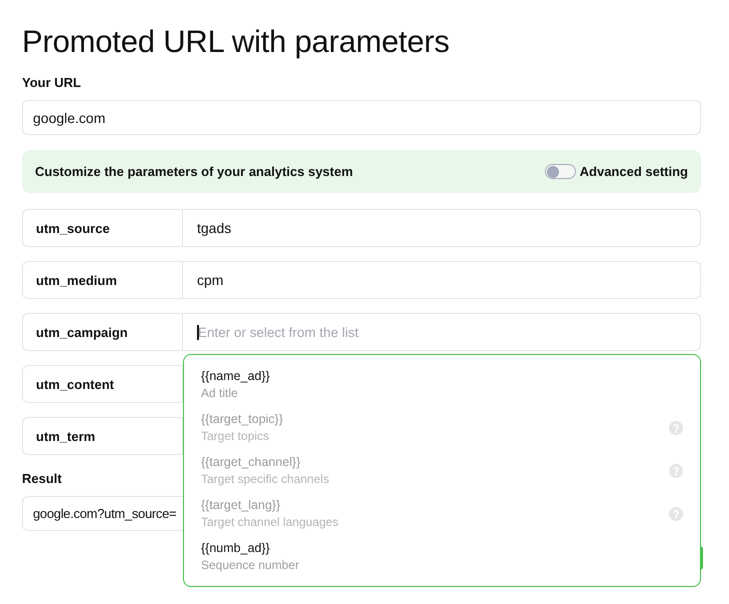 The image size is (729, 604). I want to click on field-label: Your URL, so click(51, 82).